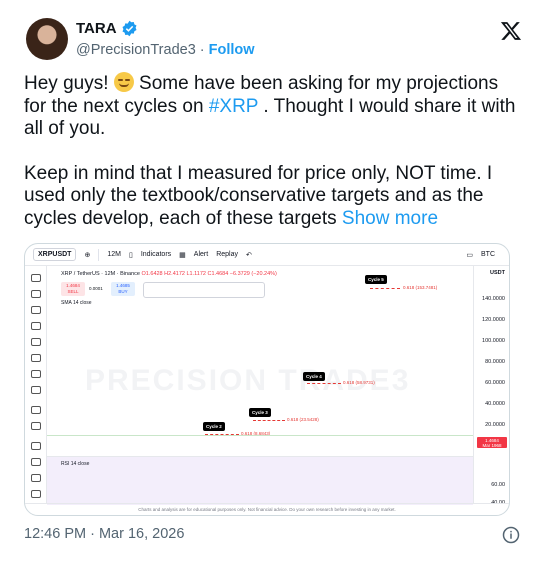 The width and height of the screenshot is (542, 562). I want to click on trash-icon, so click(36, 494).